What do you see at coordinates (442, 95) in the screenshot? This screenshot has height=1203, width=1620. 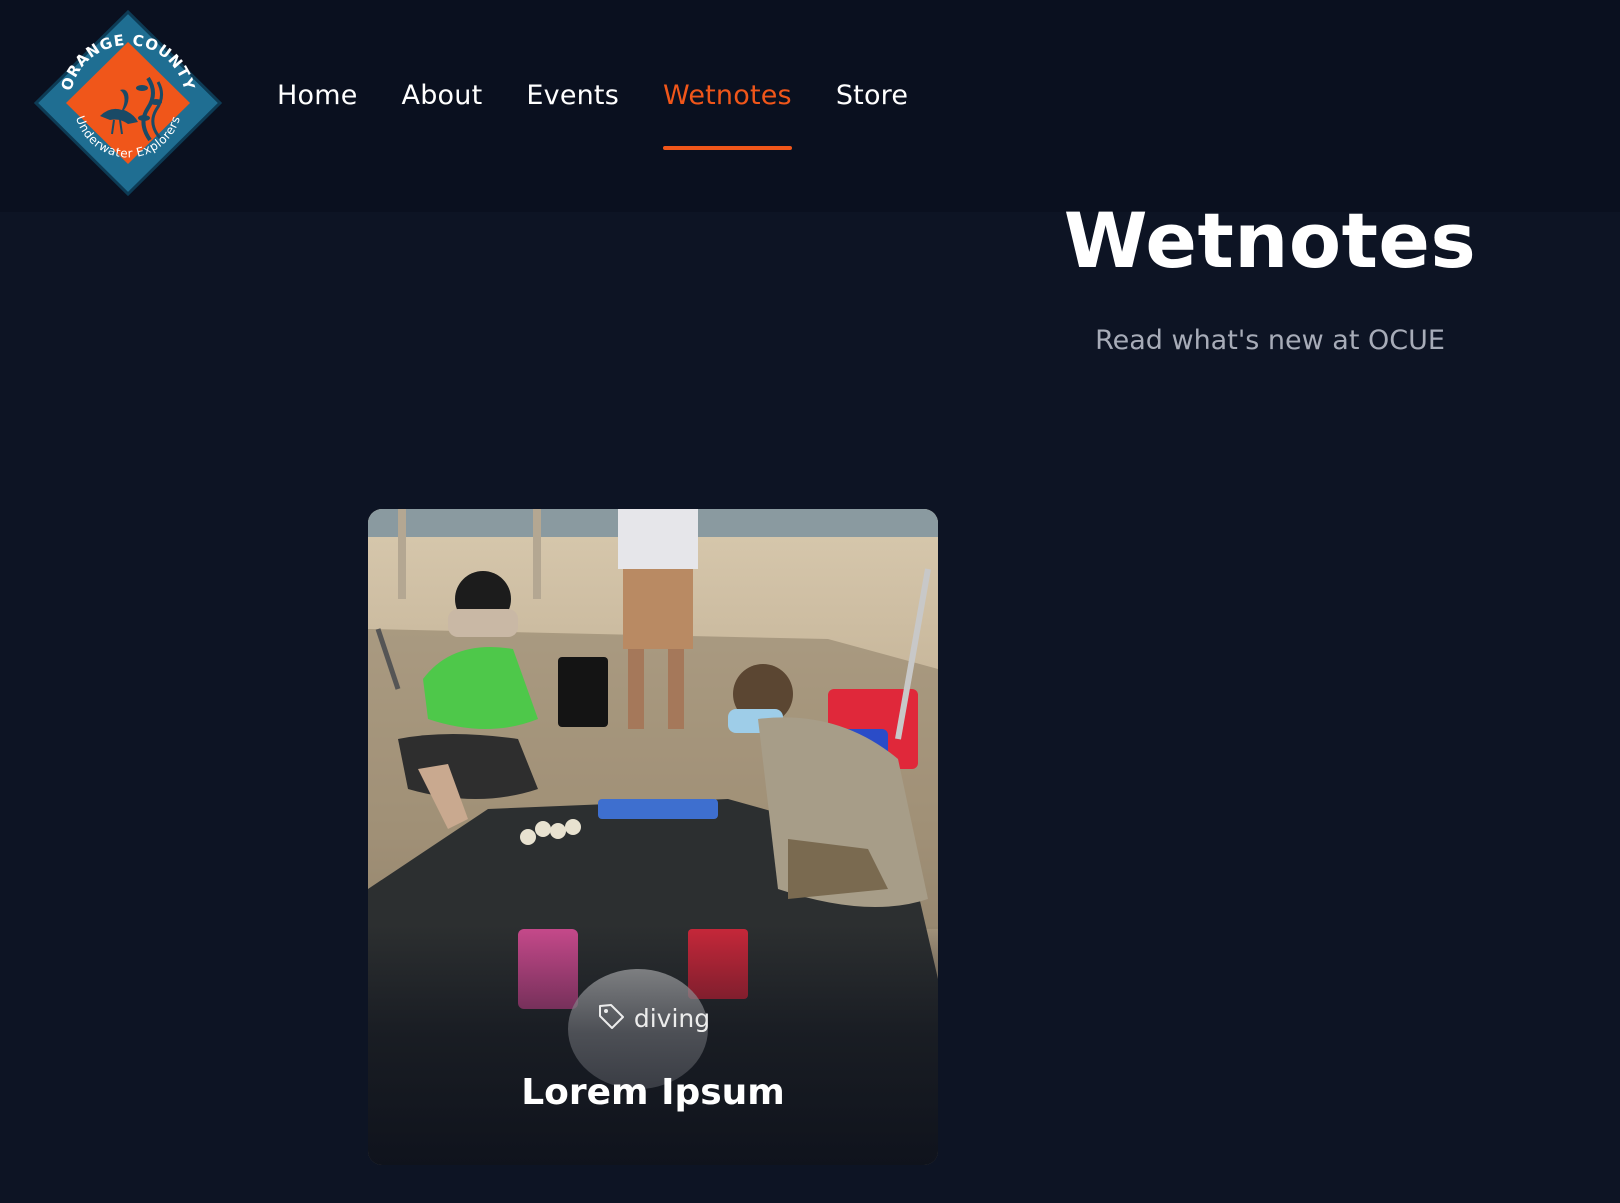 I see `nav-about: About` at bounding box center [442, 95].